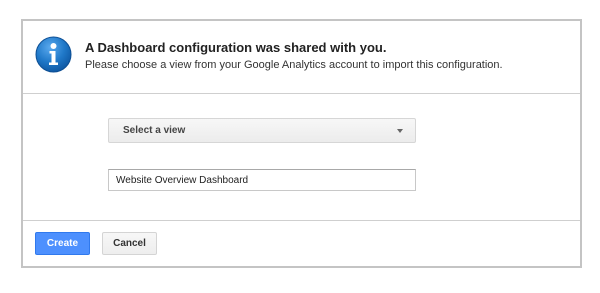  What do you see at coordinates (62, 243) in the screenshot?
I see `create-button: Create` at bounding box center [62, 243].